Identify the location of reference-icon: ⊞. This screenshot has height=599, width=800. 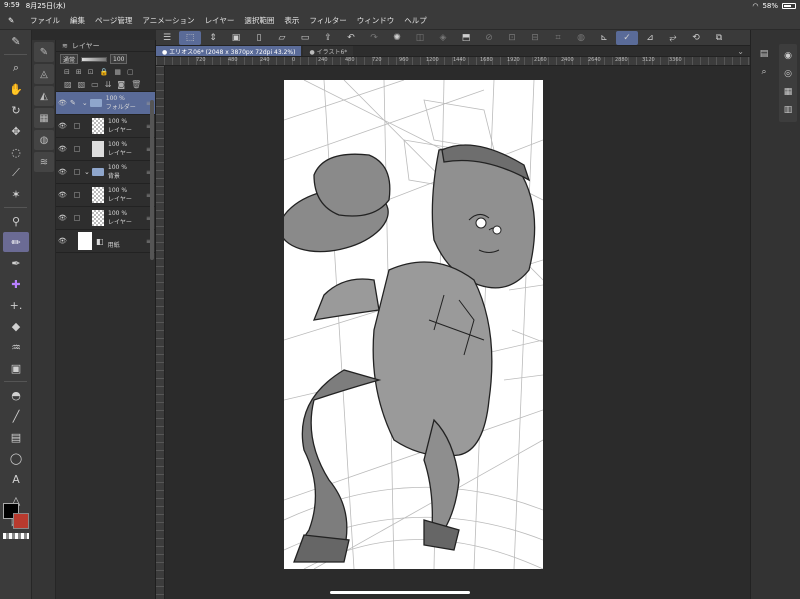
(79, 72).